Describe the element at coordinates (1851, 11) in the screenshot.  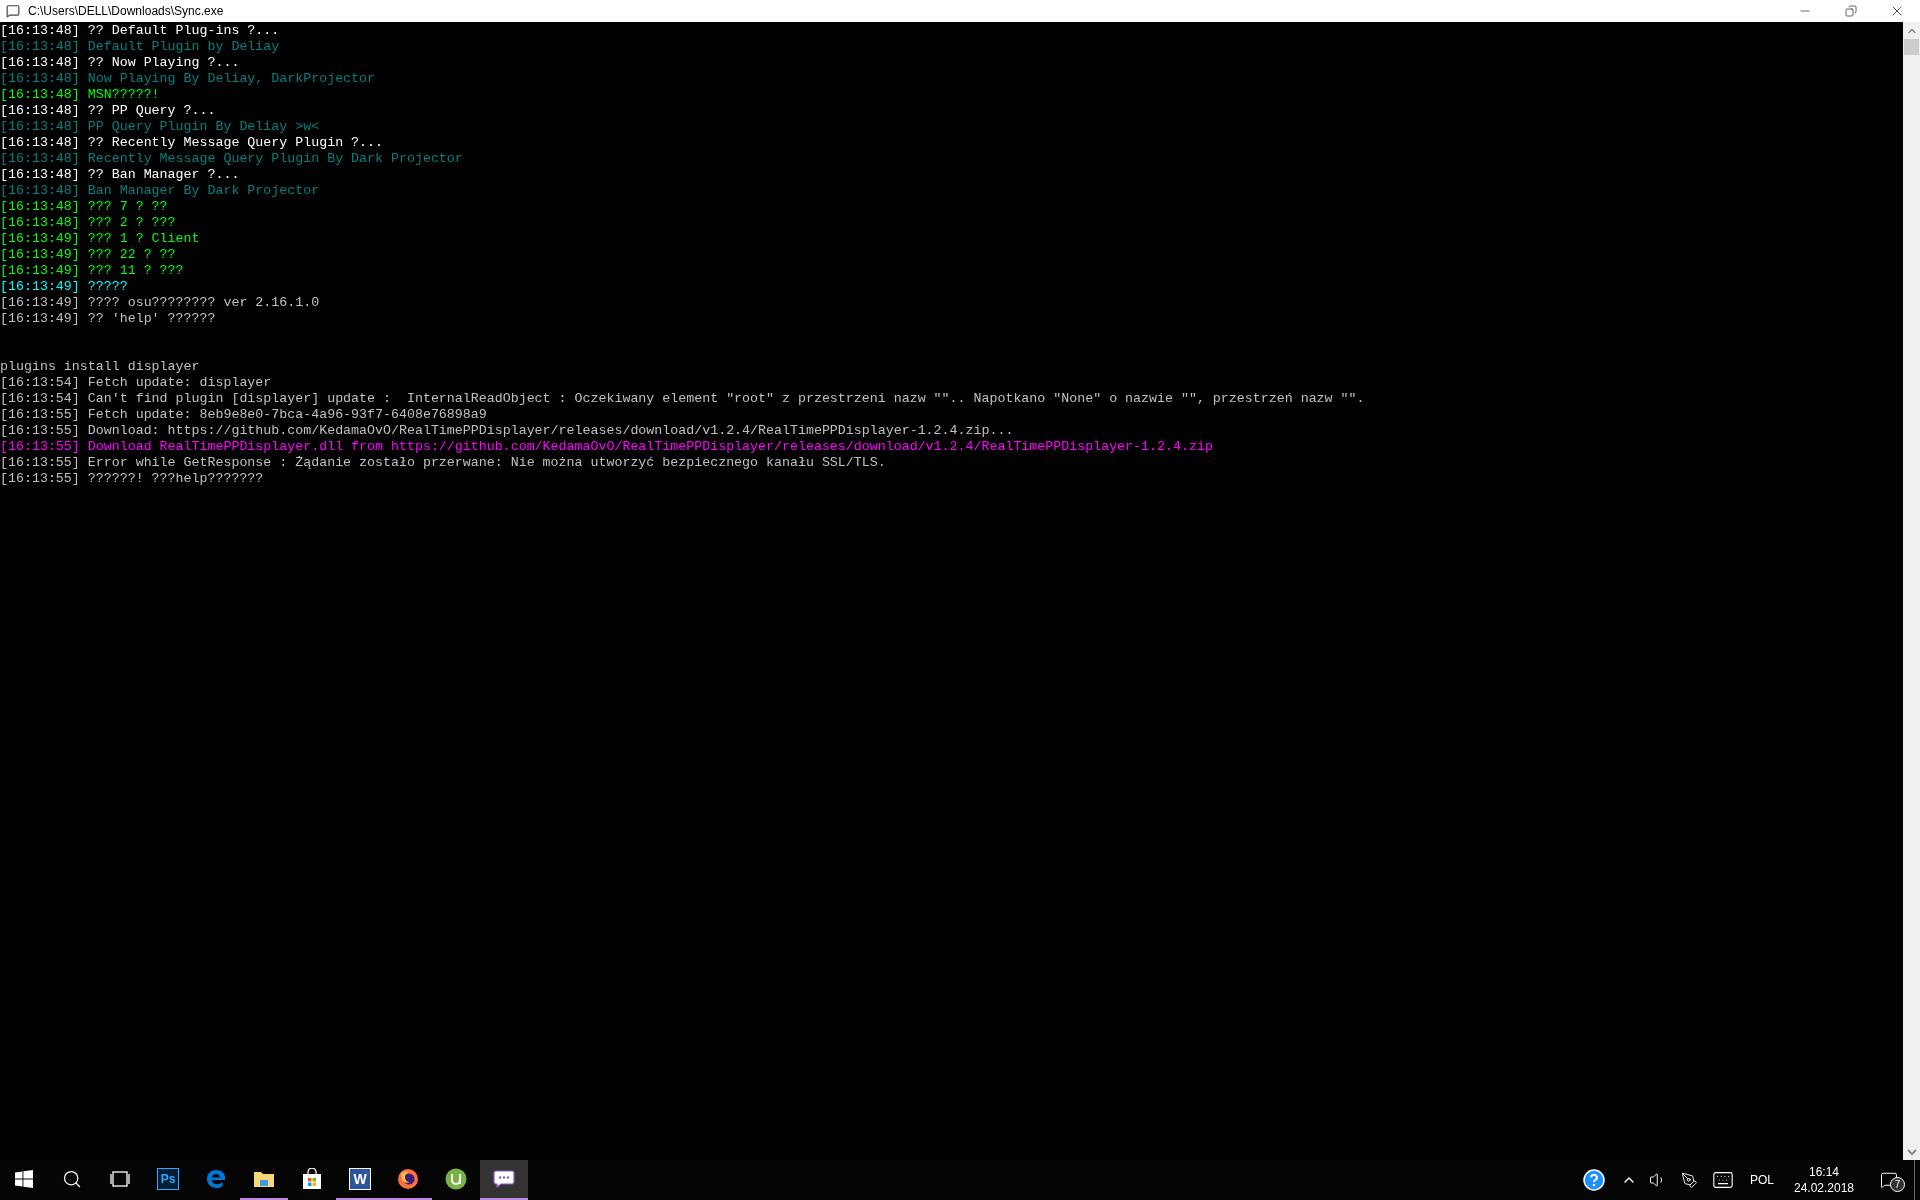
I see `restore-icon` at that location.